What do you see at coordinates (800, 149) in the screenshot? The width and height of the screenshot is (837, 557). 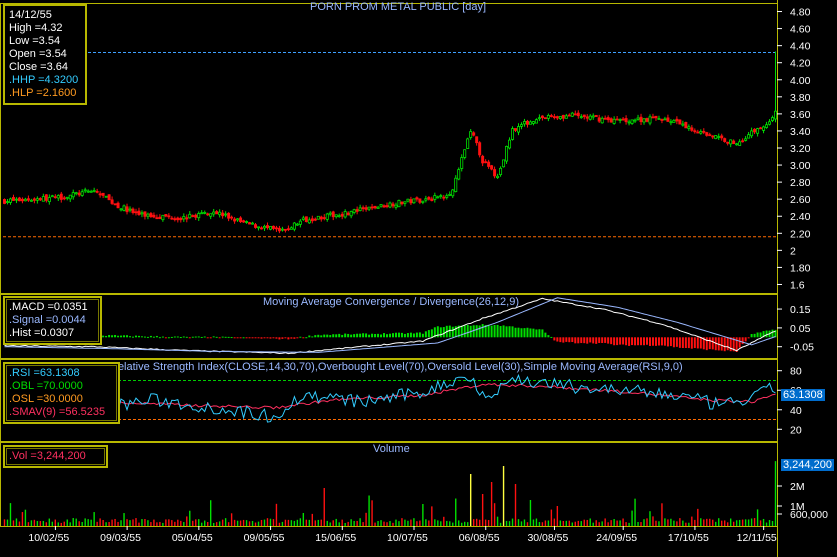 I see `price-tick-label: 3.20` at bounding box center [800, 149].